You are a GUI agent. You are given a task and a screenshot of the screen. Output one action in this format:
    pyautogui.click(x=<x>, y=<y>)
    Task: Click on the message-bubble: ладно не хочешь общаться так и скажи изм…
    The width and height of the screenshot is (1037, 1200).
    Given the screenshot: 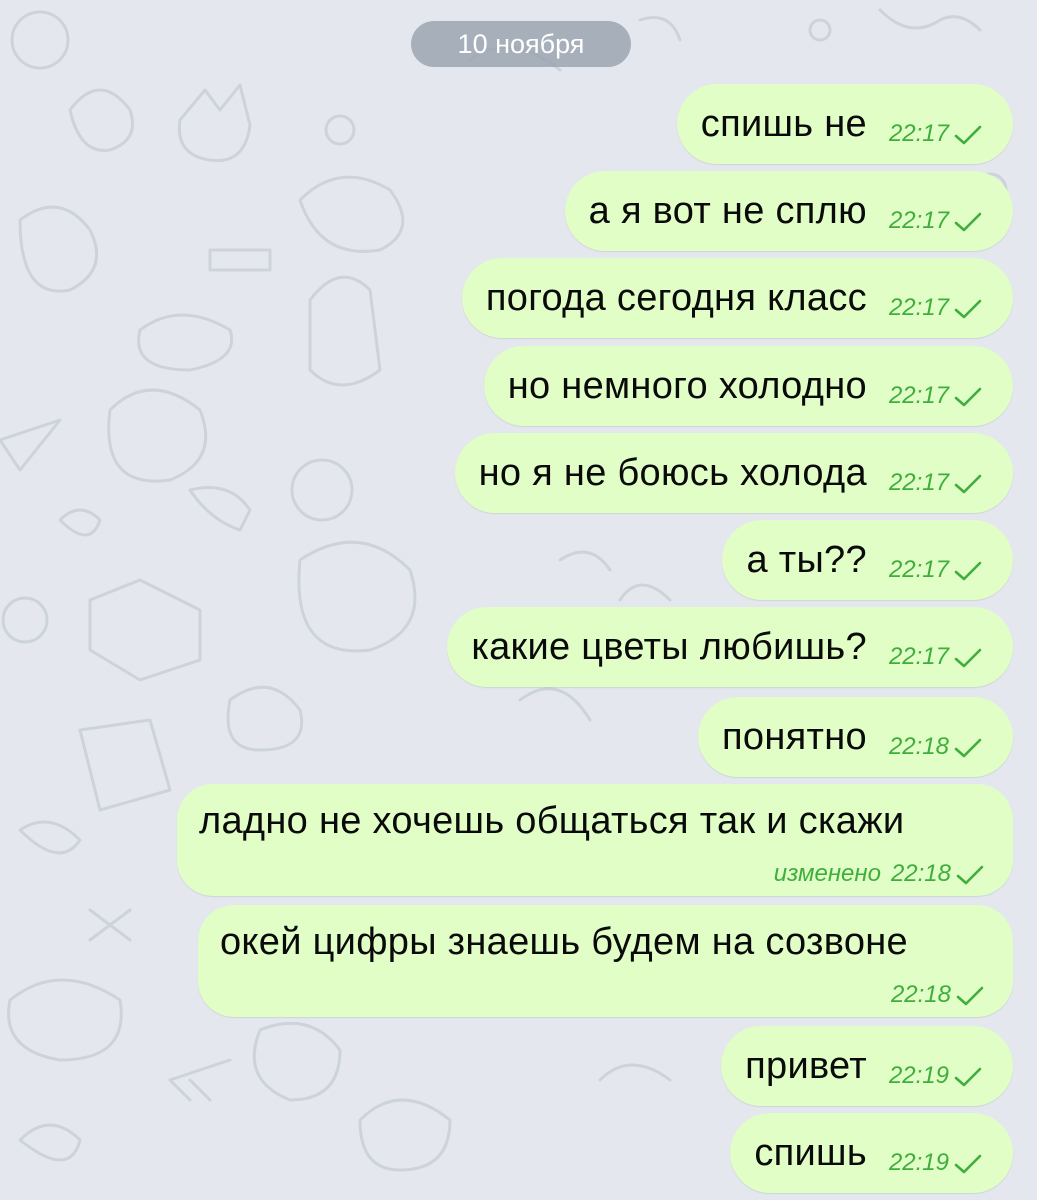 What is the action you would take?
    pyautogui.click(x=595, y=840)
    